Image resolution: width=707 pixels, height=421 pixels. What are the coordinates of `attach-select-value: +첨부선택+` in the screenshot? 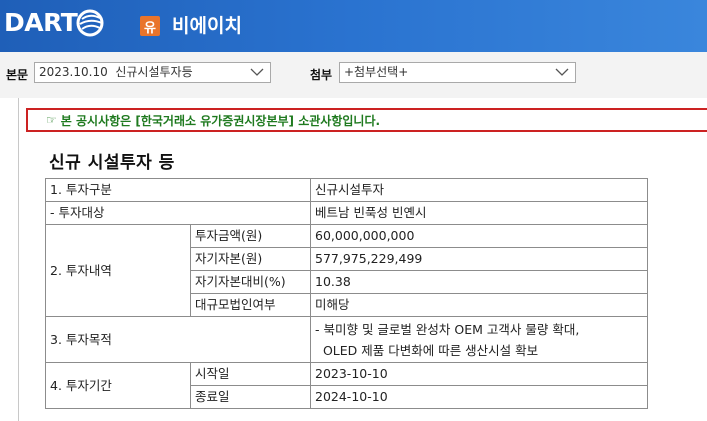 It's located at (376, 72).